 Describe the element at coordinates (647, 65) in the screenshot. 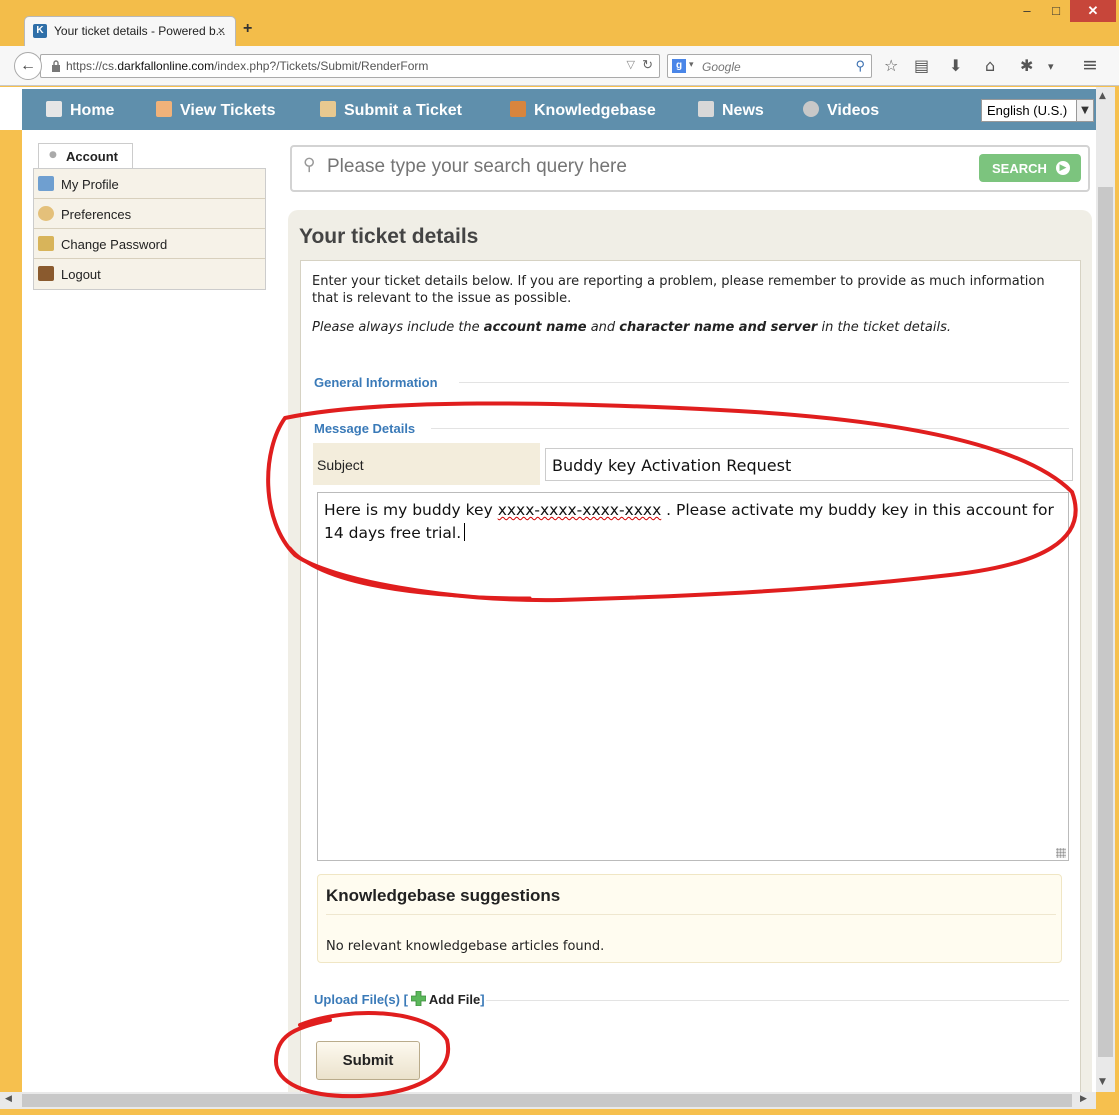

I see `reload-icon: ↻` at that location.